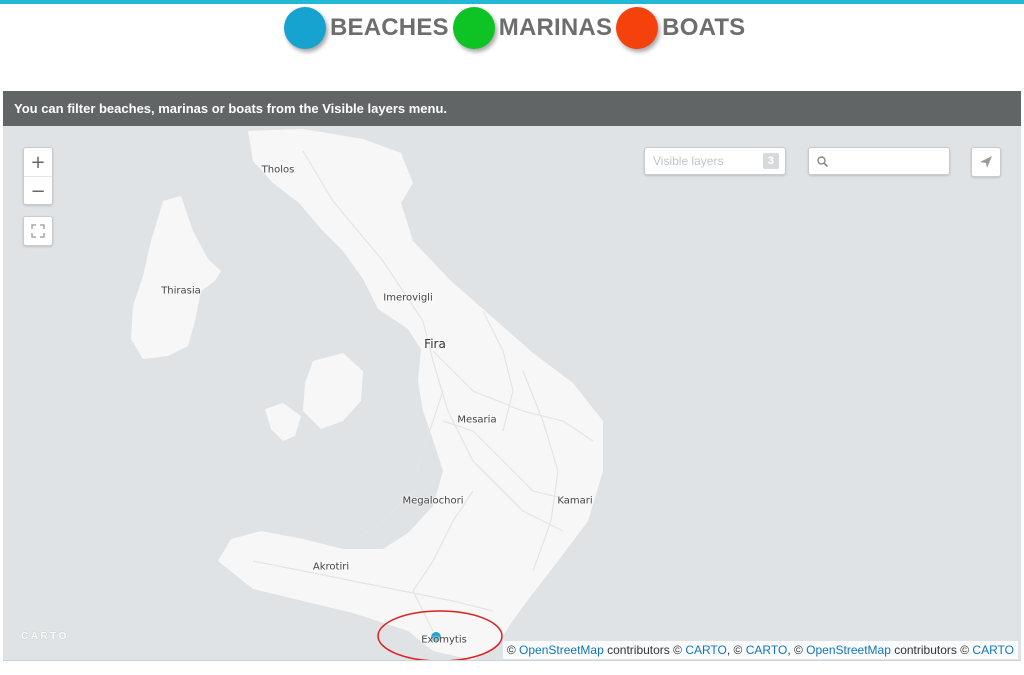  Describe the element at coordinates (305, 28) in the screenshot. I see `beaches-dot-icon` at that location.